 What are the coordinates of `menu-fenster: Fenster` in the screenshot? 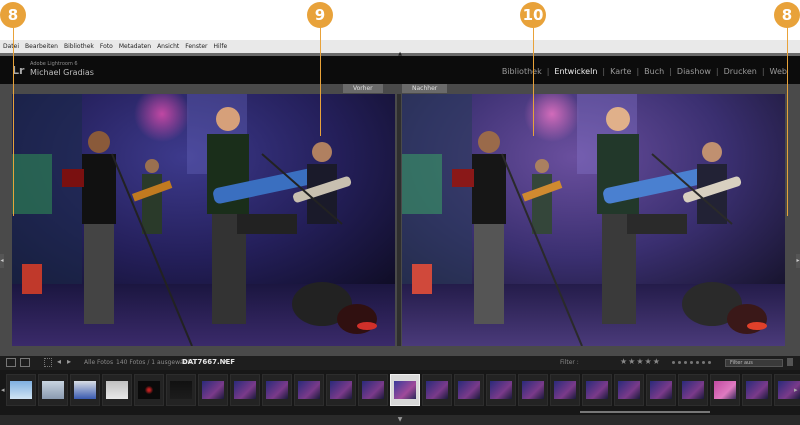 It's located at (196, 46).